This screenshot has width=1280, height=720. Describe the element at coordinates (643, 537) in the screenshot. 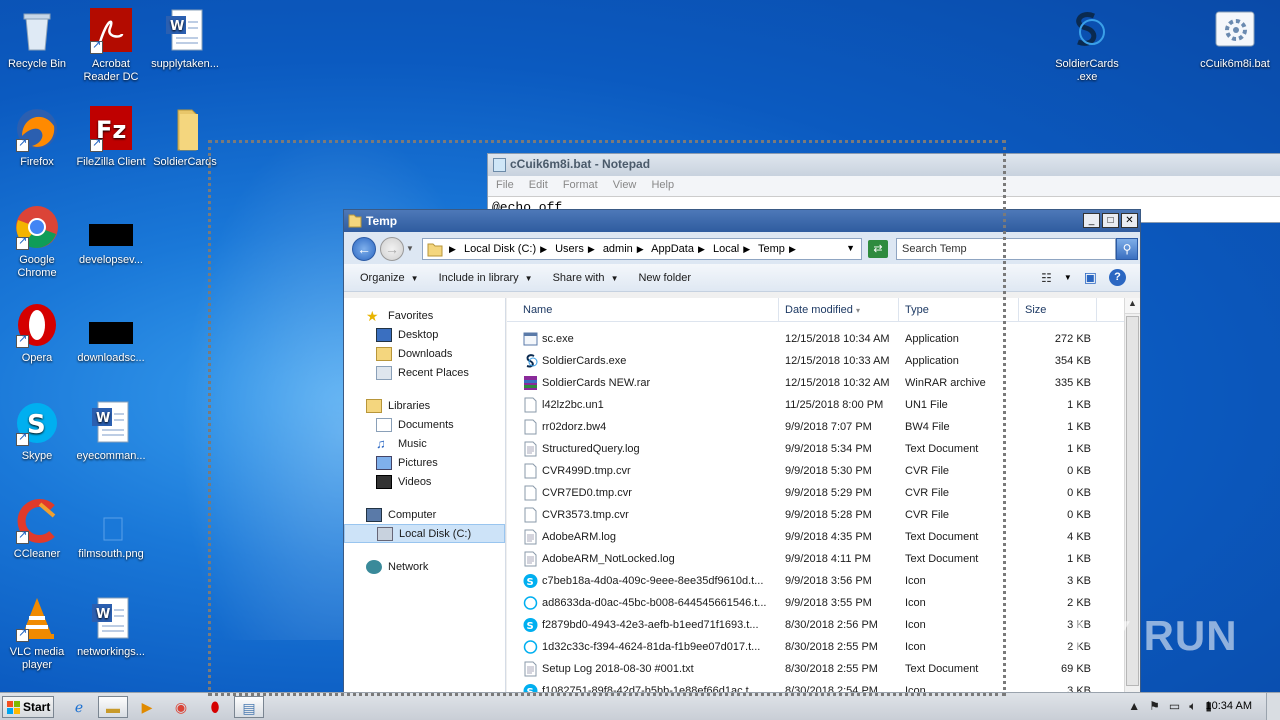

I see `file-name-cell: AdobeARM.log` at that location.